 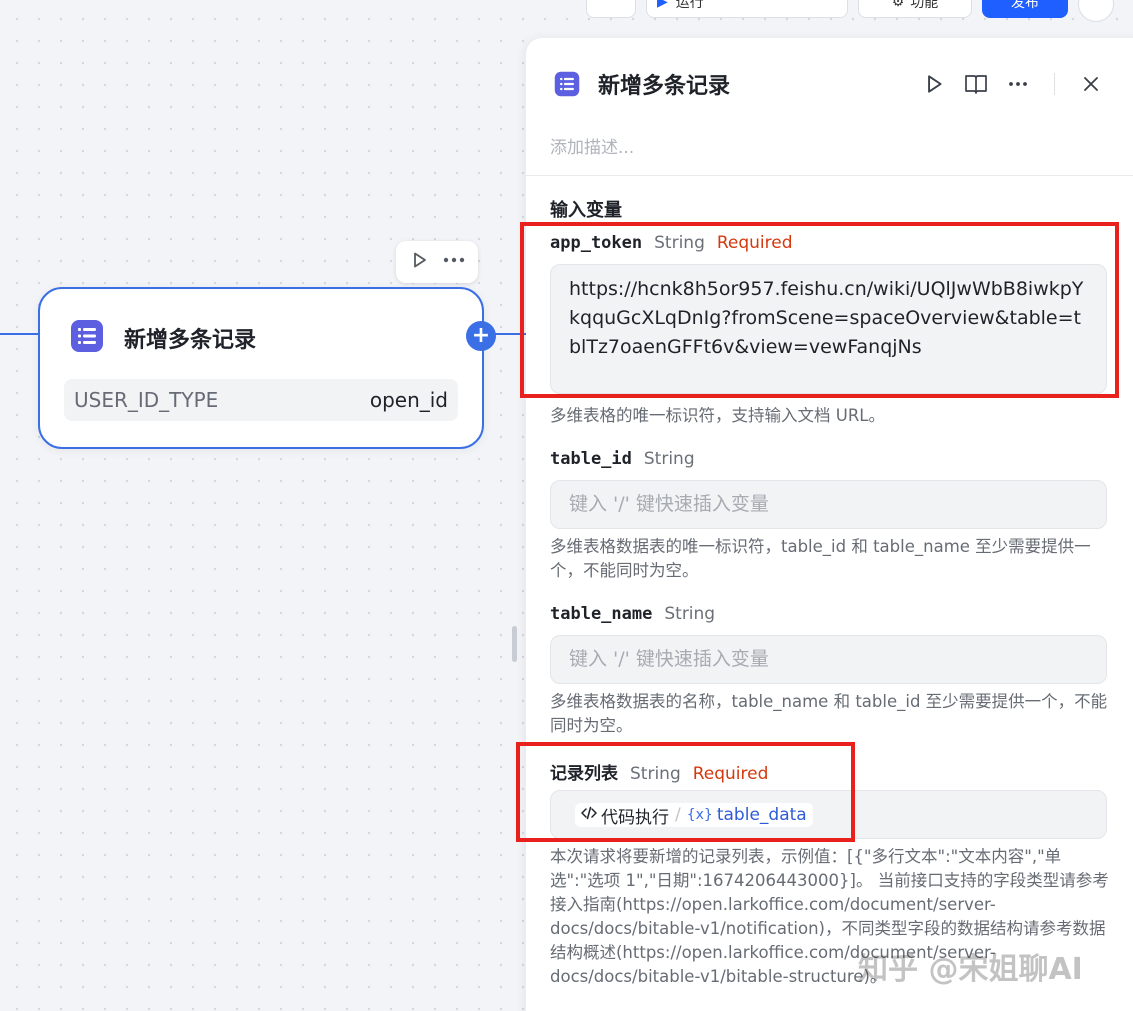 I want to click on function-icon: ⚙, so click(x=898, y=5).